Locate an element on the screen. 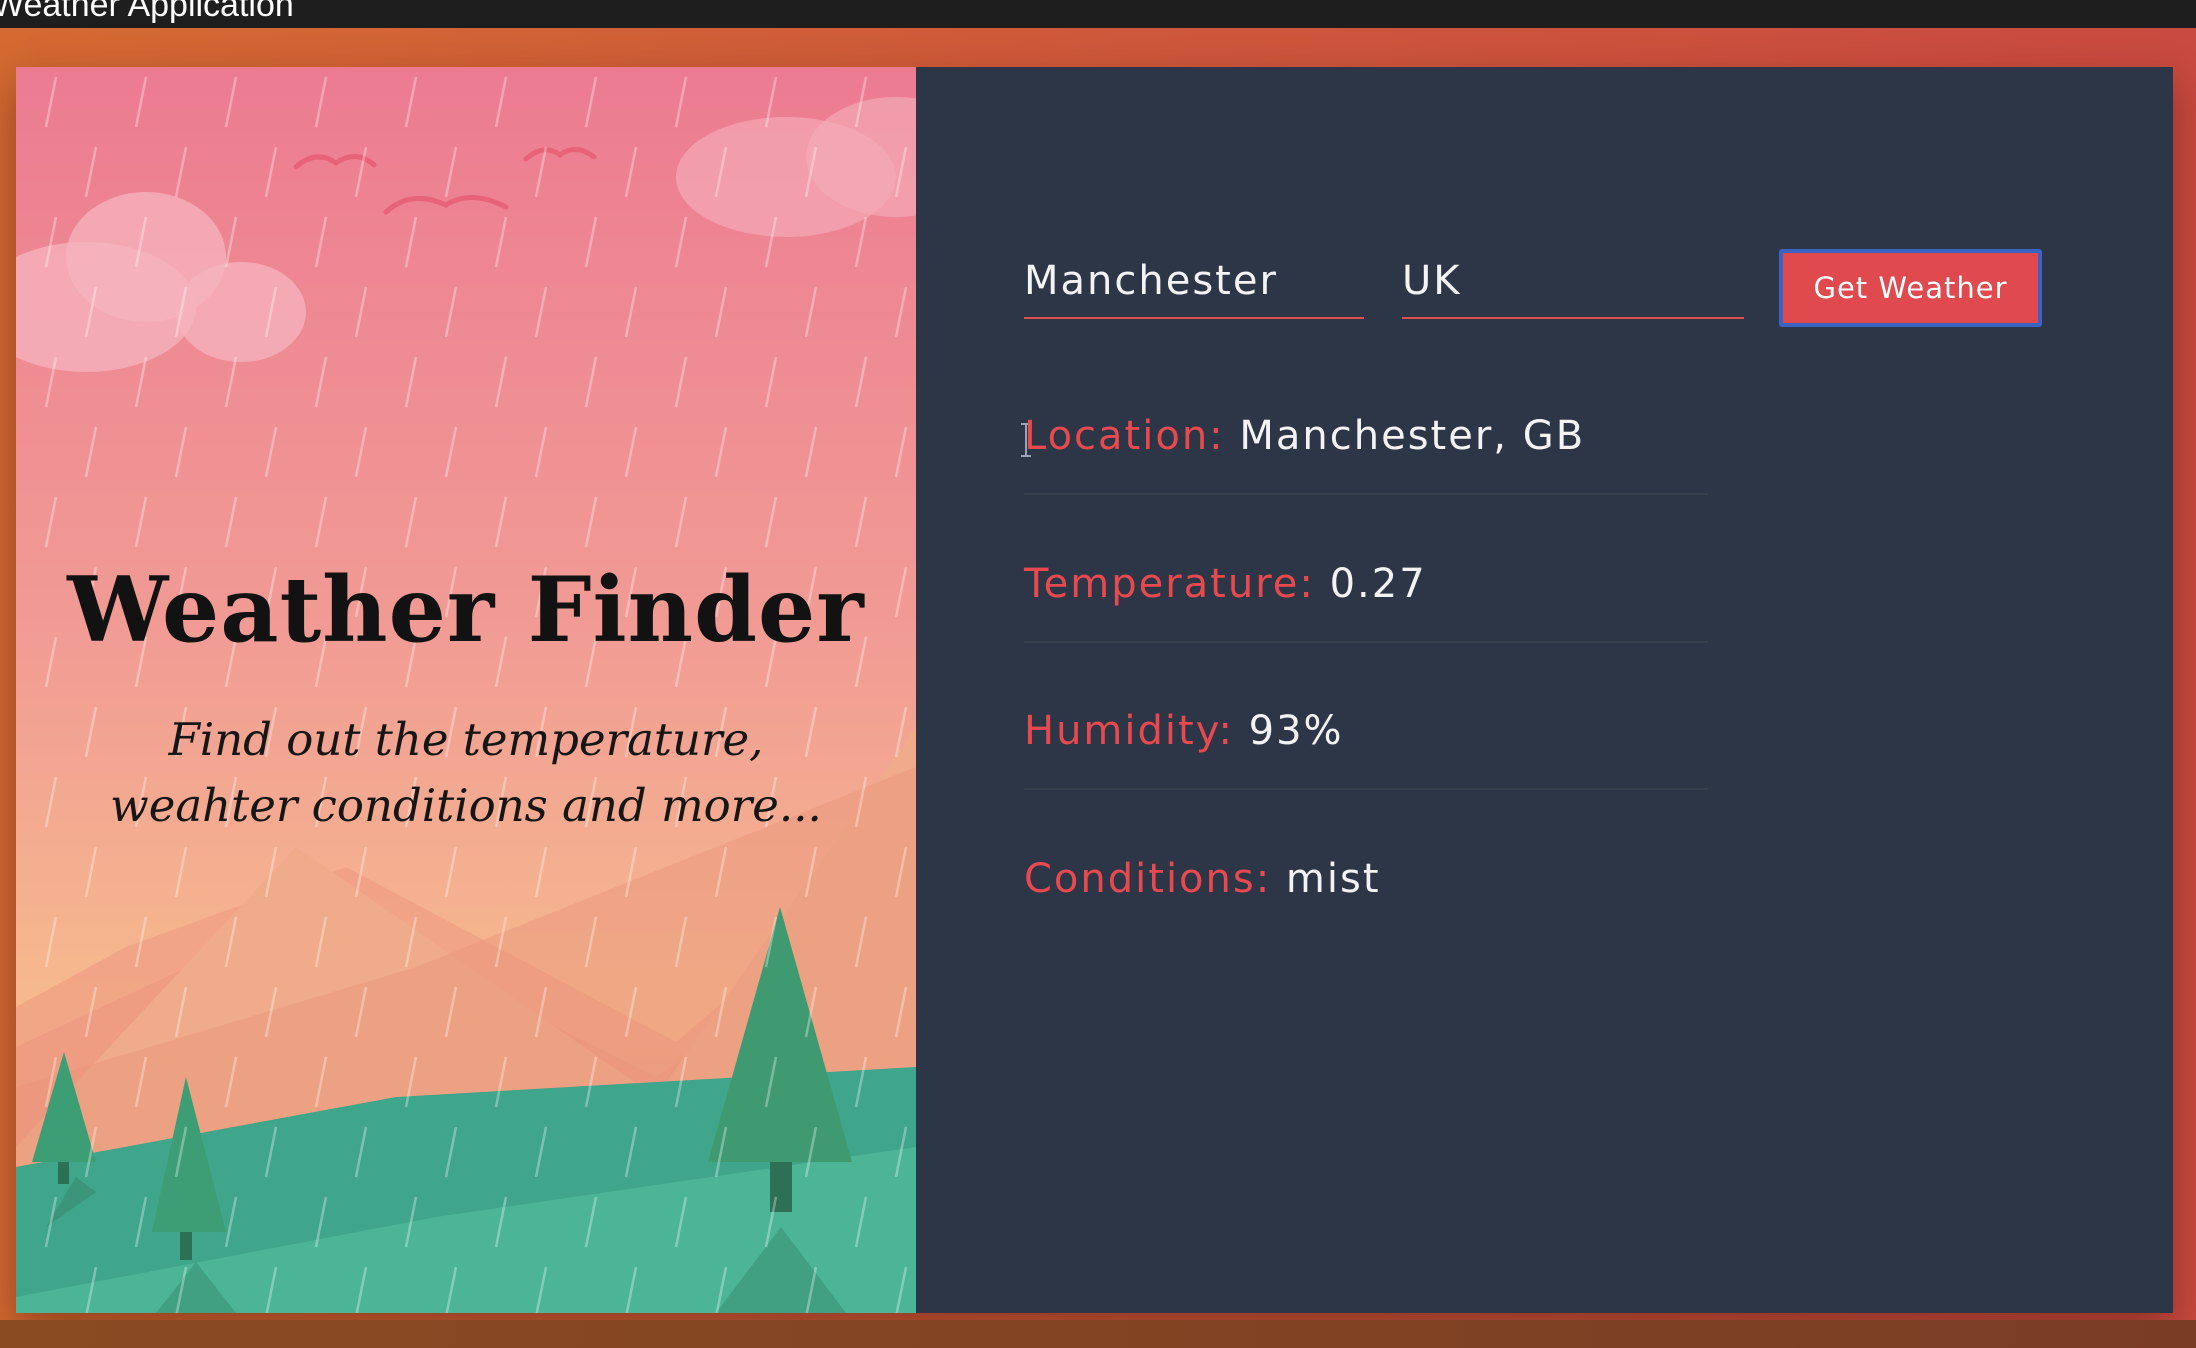 The width and height of the screenshot is (2196, 1348). window-title-bar: Weather Application is located at coordinates (1098, 14).